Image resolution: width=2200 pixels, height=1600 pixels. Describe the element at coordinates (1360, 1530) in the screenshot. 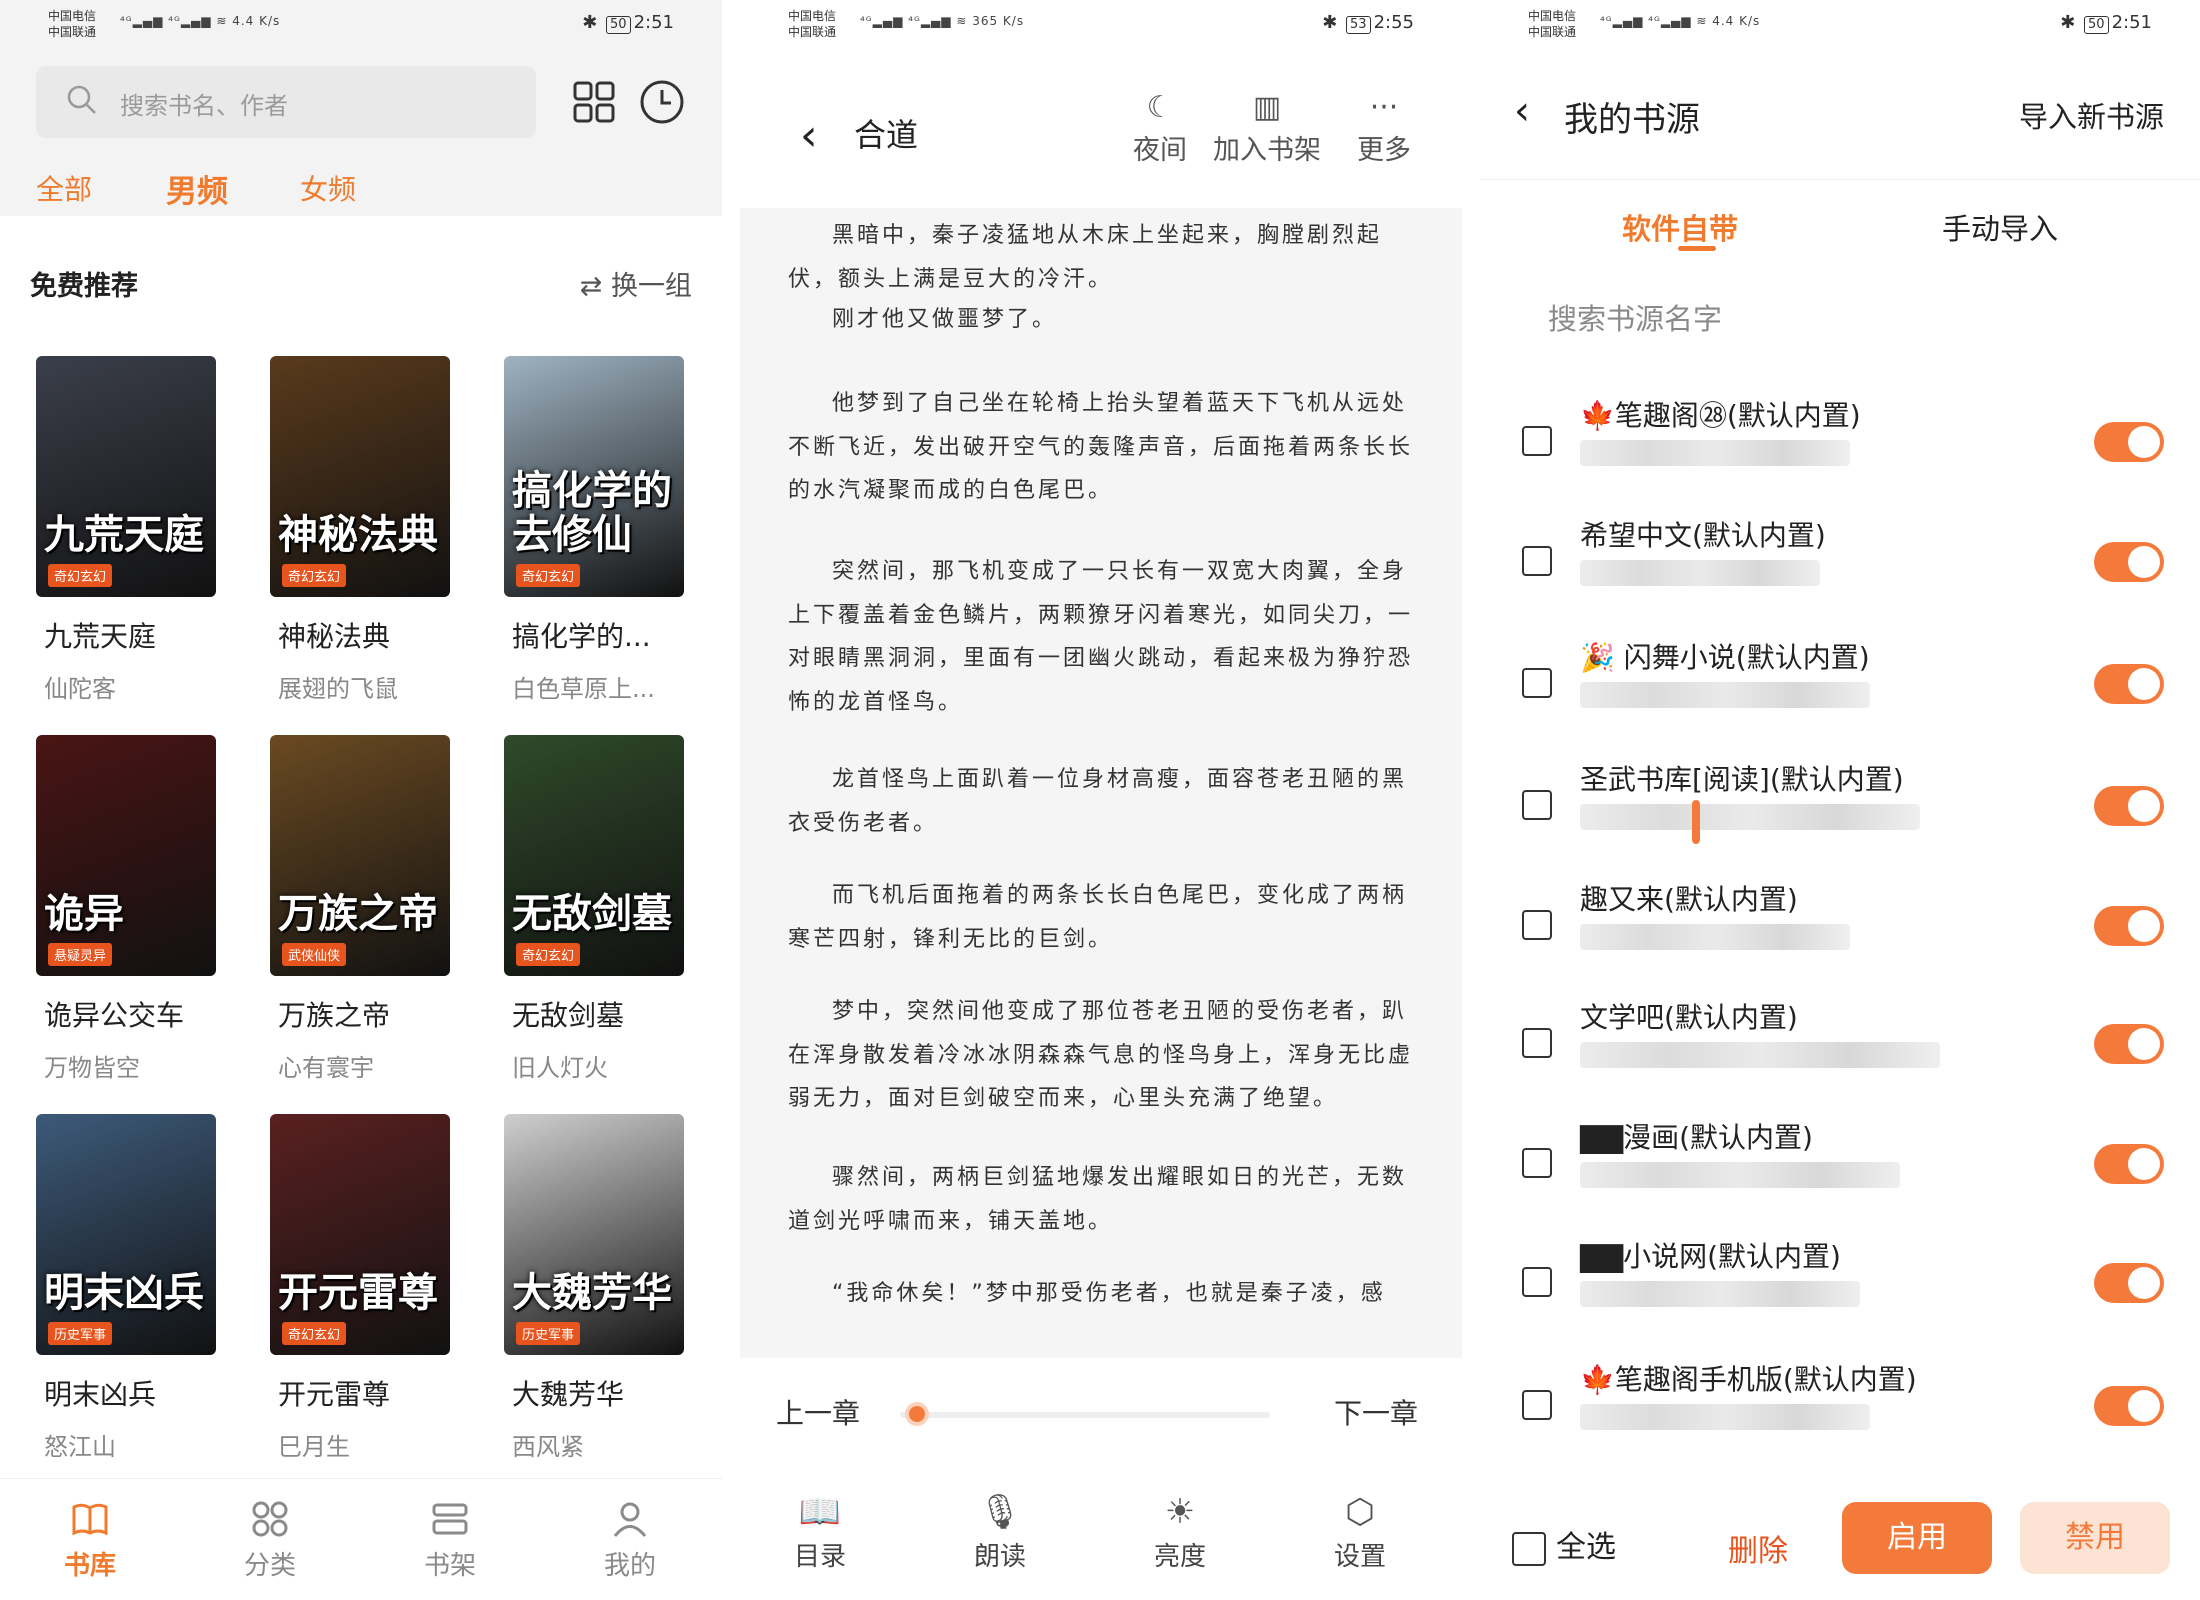

I see `settings-button: ⬡ 设置` at that location.